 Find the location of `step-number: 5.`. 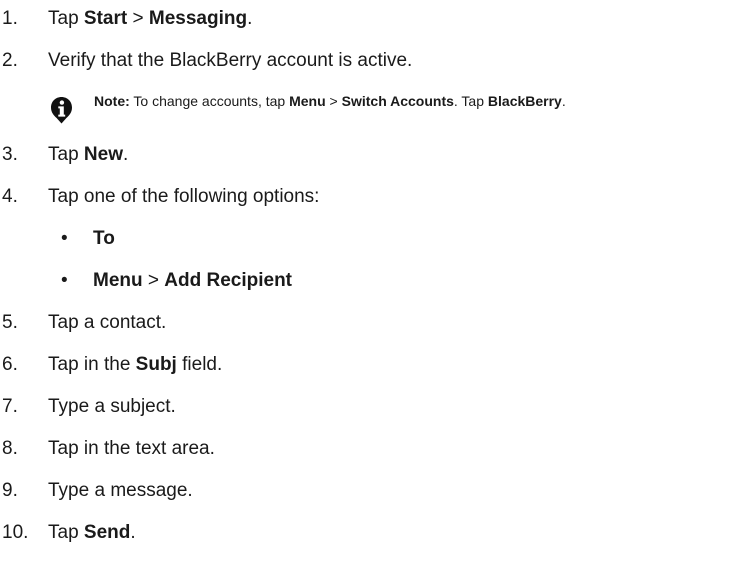

step-number: 5. is located at coordinates (10, 322).